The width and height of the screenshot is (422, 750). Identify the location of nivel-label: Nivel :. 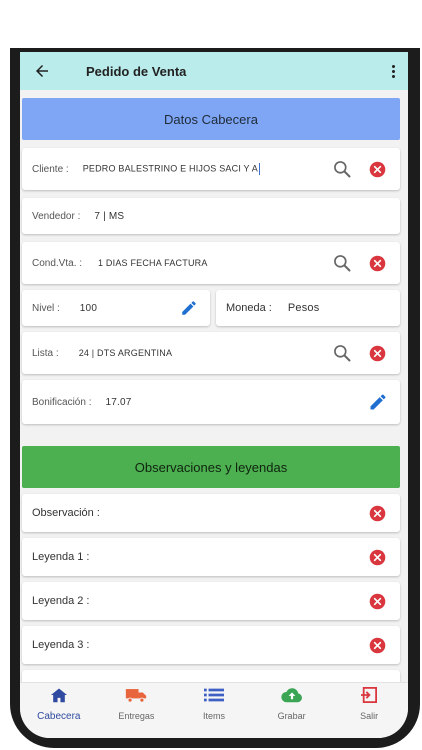
(46, 308).